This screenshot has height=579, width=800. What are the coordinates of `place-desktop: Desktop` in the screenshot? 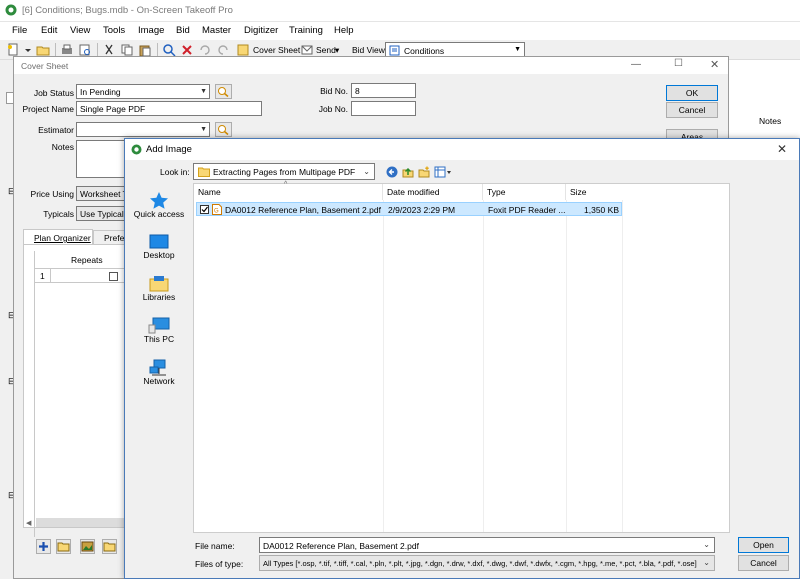 It's located at (159, 247).